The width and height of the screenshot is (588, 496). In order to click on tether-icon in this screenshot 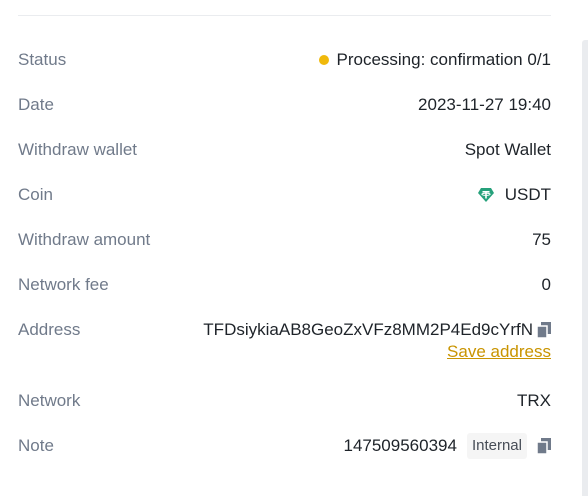, I will do `click(486, 195)`.